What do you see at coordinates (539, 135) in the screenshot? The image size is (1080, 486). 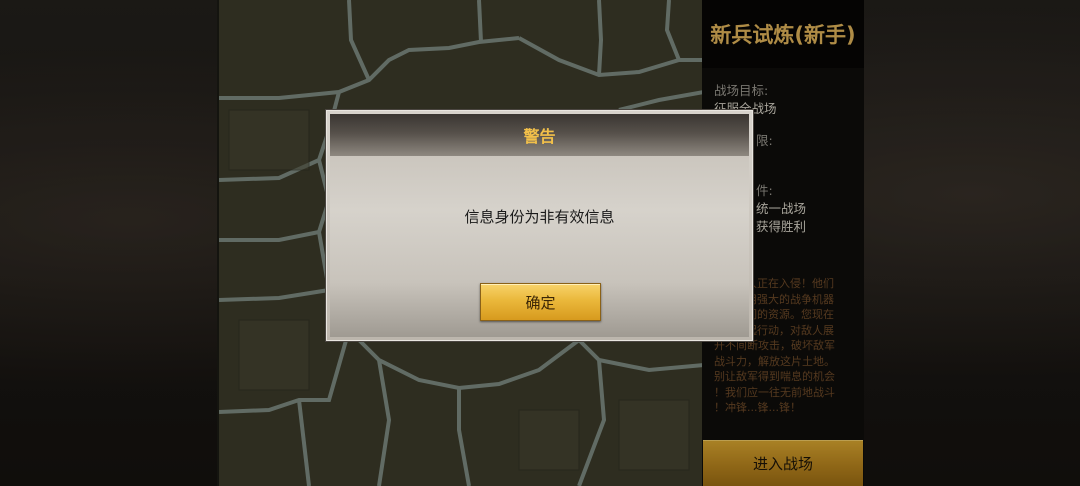 I see `dialog-title: 警告` at bounding box center [539, 135].